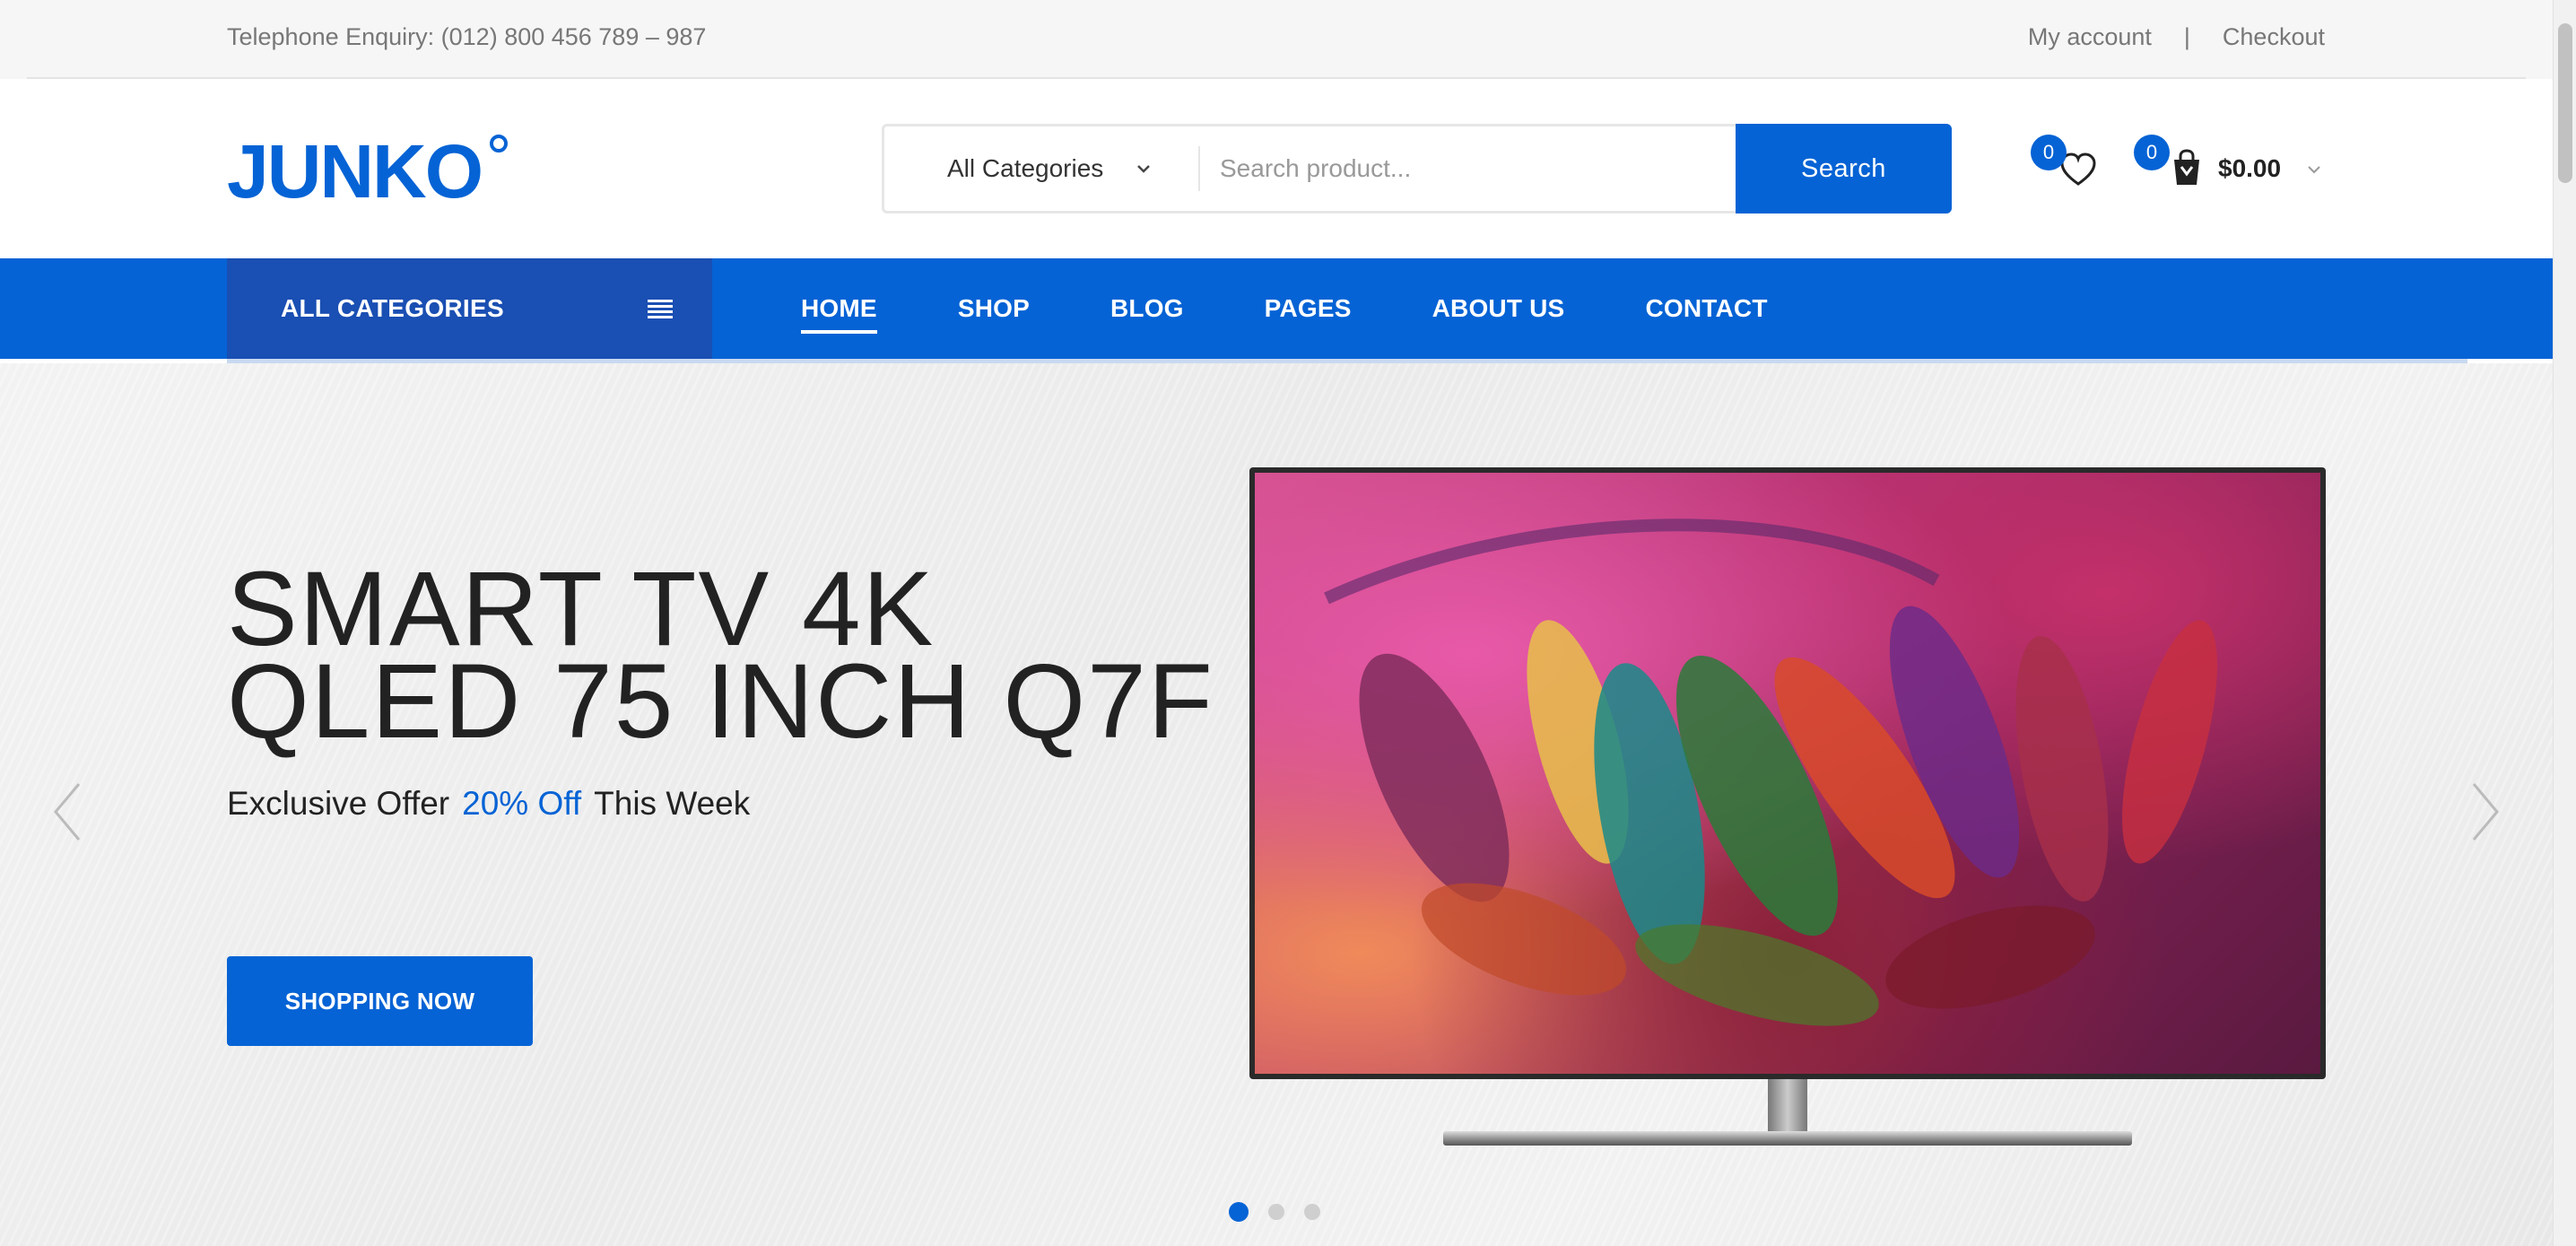  I want to click on tv-stand-base, so click(1787, 1138).